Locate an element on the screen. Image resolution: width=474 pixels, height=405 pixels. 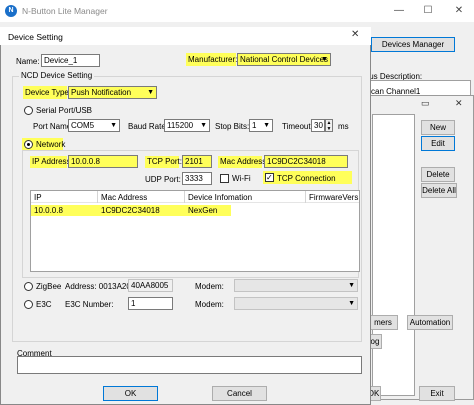
udp-port-label: UDP Port: is located at coordinates (163, 179).